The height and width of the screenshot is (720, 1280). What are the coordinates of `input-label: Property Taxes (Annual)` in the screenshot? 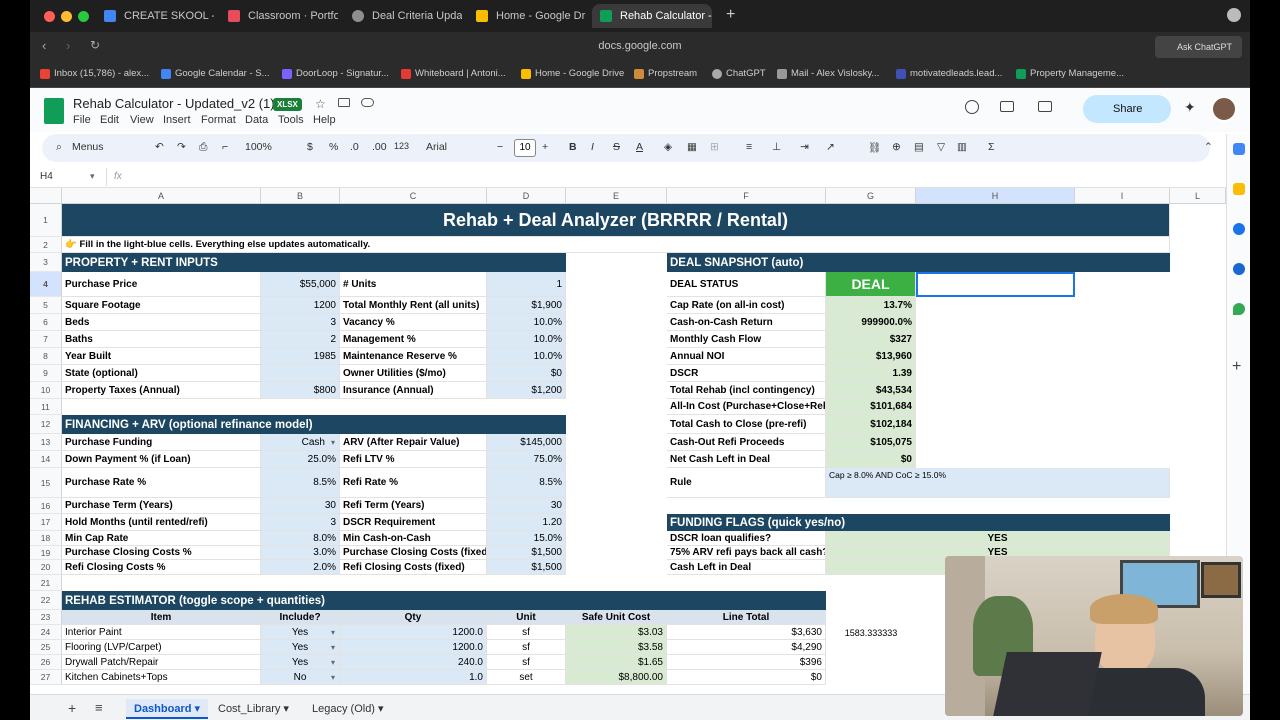 It's located at (161, 390).